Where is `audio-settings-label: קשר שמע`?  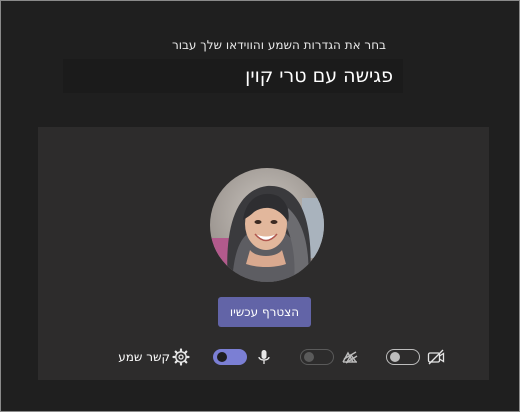
audio-settings-label: קשר שמע is located at coordinates (140, 357).